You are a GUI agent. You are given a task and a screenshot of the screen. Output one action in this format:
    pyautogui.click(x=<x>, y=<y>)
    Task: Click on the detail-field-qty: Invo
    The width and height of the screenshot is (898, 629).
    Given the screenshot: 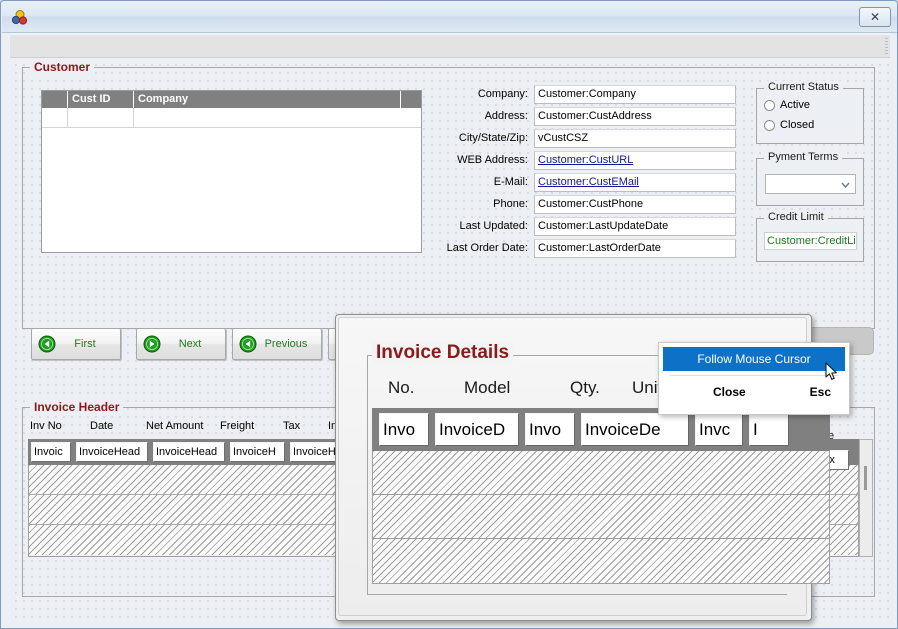 What is the action you would take?
    pyautogui.click(x=550, y=429)
    